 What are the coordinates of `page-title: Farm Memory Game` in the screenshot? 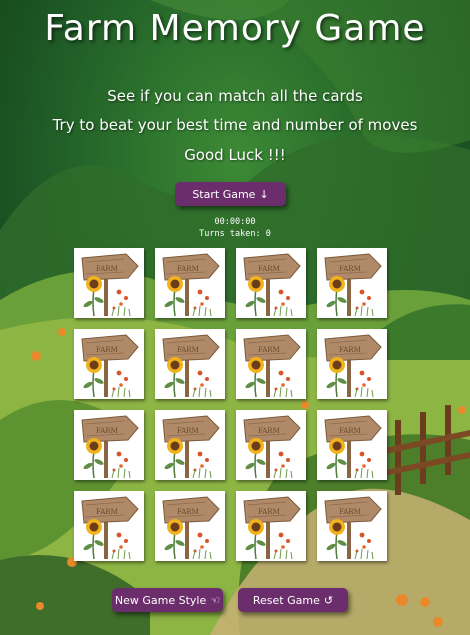 It's located at (235, 28).